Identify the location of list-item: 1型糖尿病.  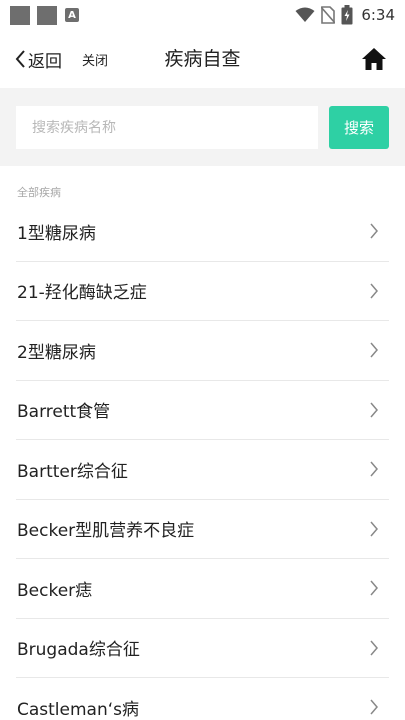
(202, 232).